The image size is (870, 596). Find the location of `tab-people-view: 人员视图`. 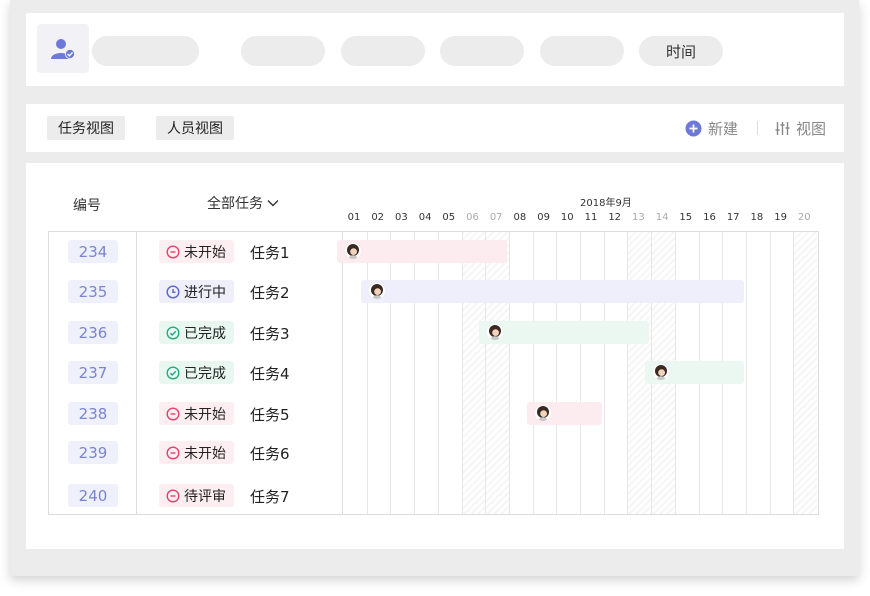

tab-people-view: 人员视图 is located at coordinates (195, 128).